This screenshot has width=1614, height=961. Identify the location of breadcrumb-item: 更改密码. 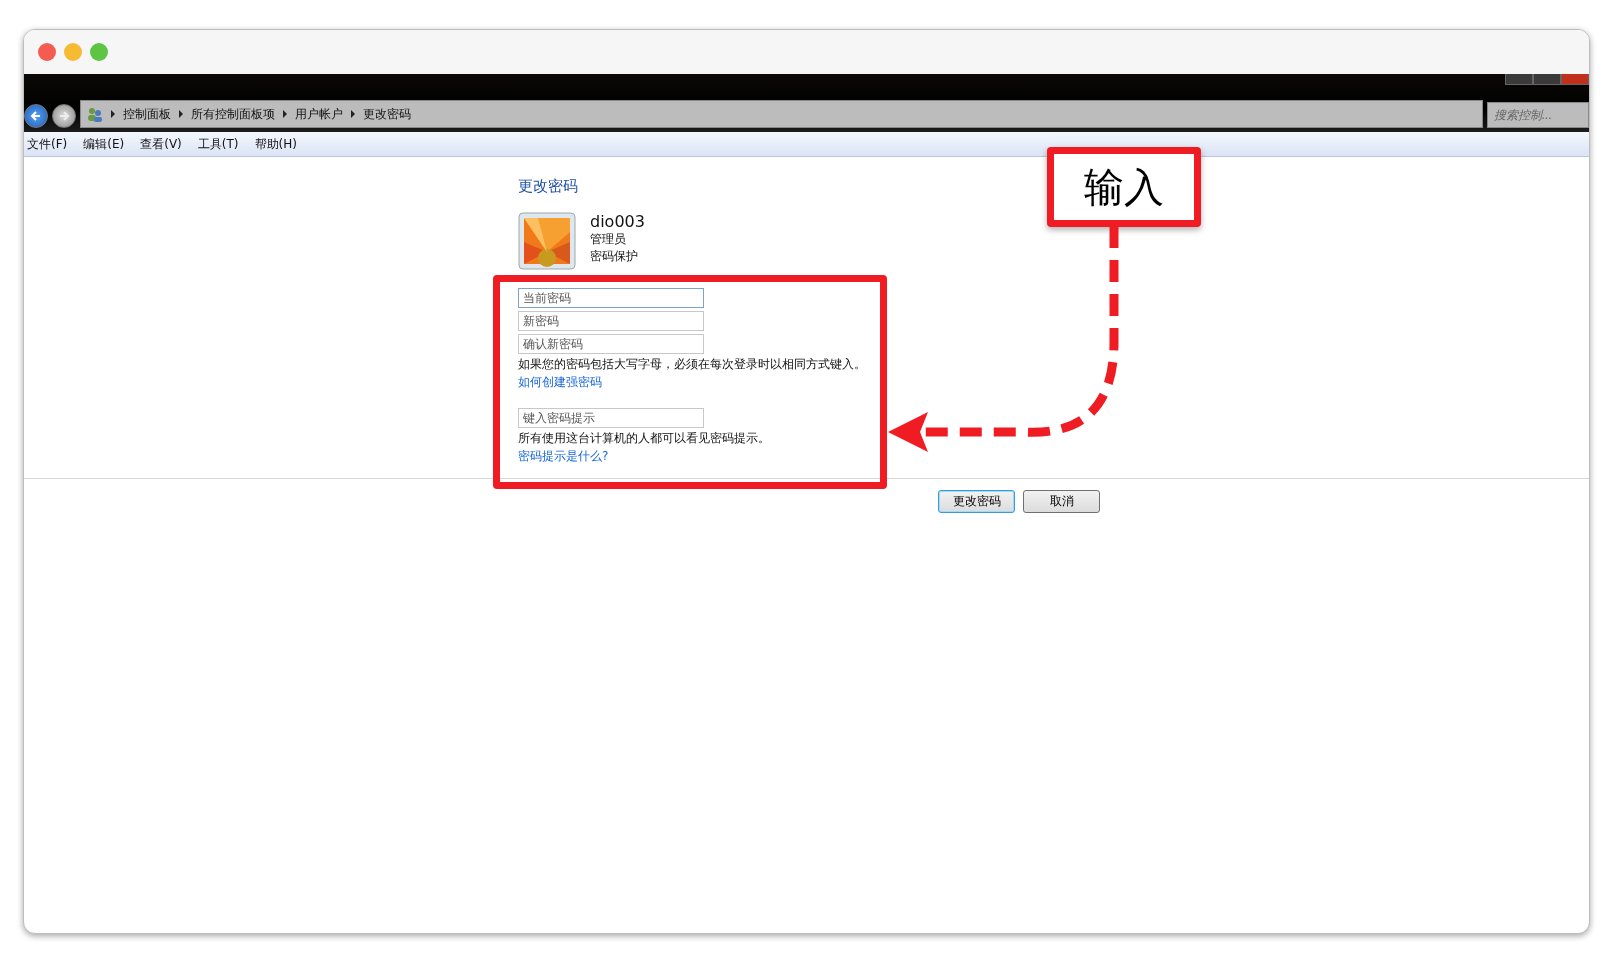
(387, 114).